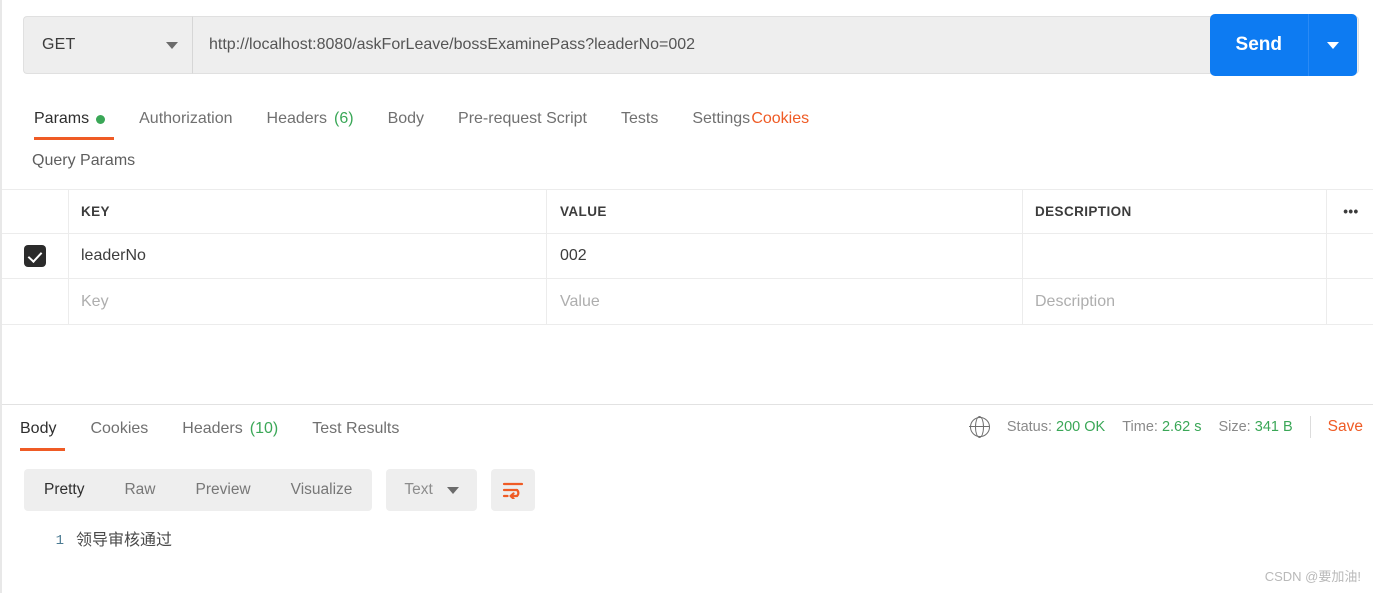  I want to click on http-method-select: GET, so click(108, 45).